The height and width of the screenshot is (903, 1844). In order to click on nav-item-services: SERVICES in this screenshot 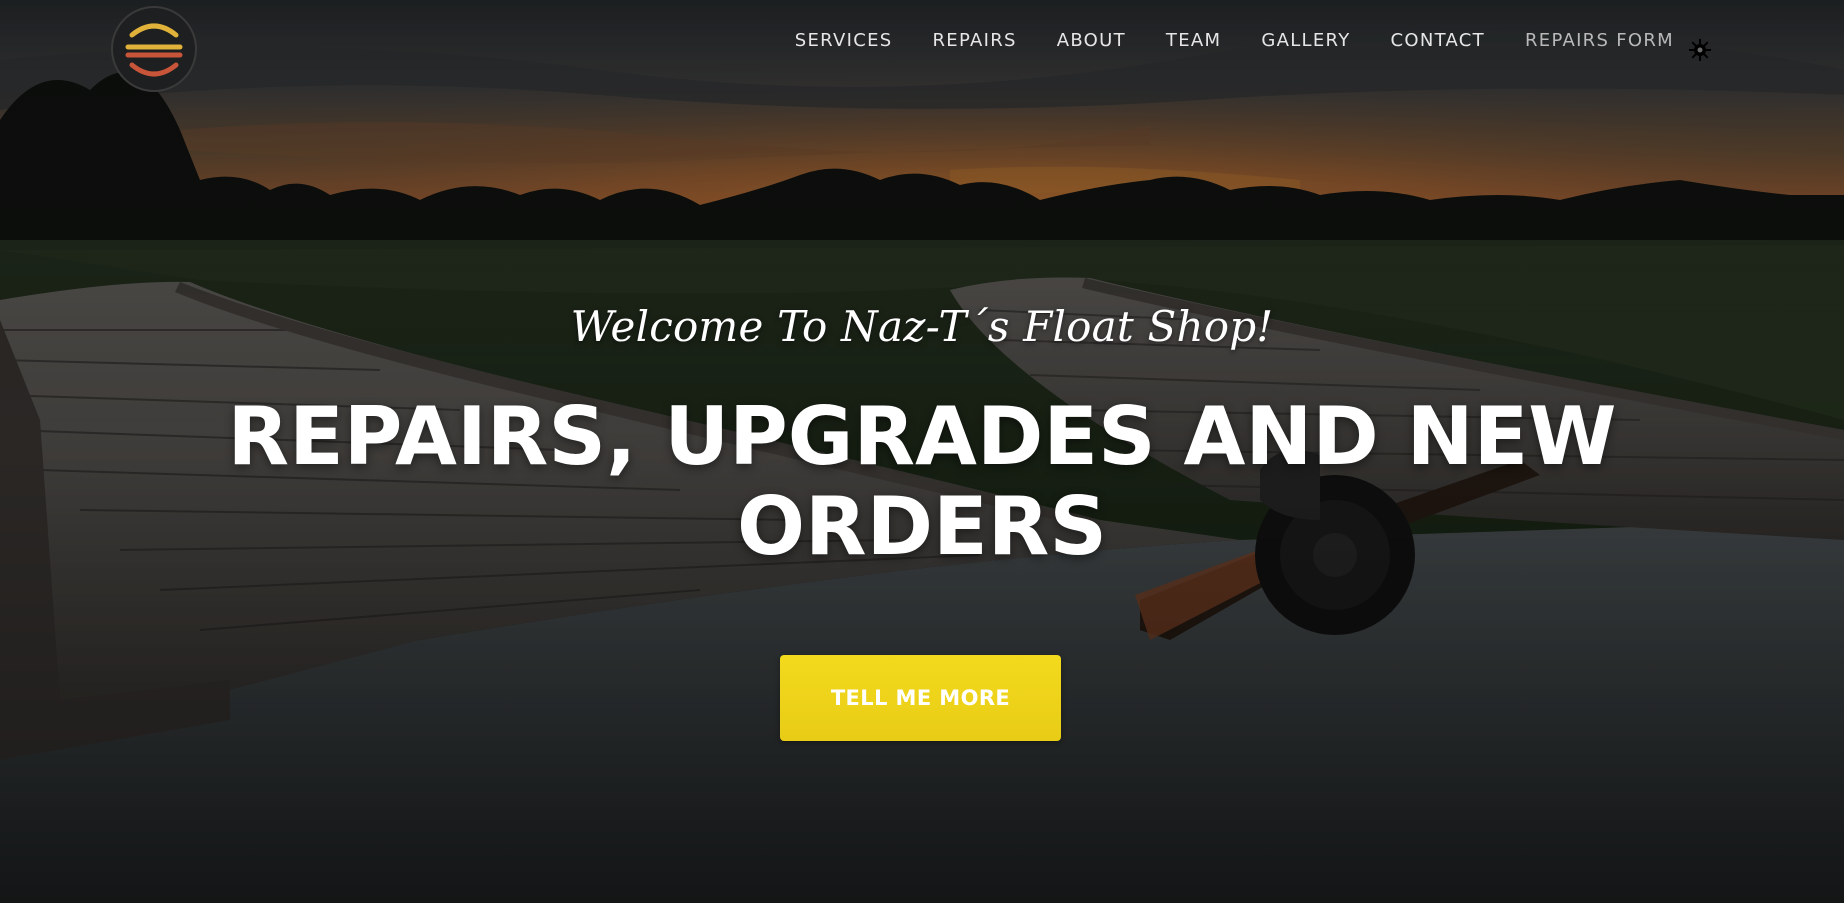, I will do `click(844, 40)`.